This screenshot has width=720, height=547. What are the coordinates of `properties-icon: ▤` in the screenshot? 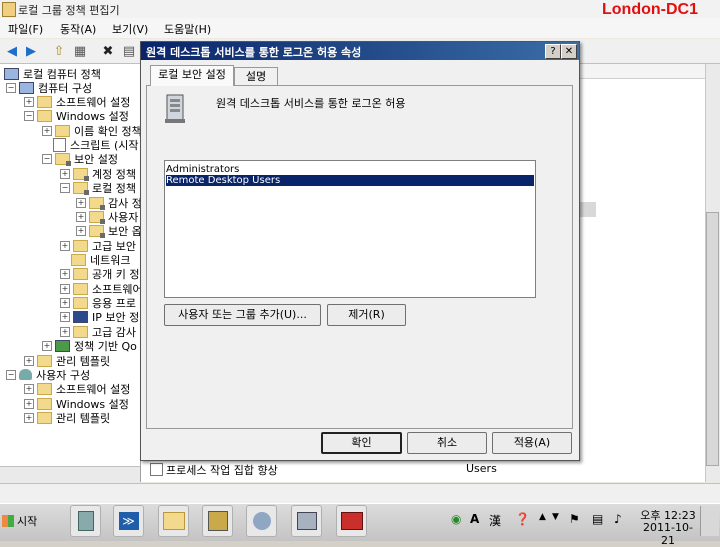 It's located at (129, 51).